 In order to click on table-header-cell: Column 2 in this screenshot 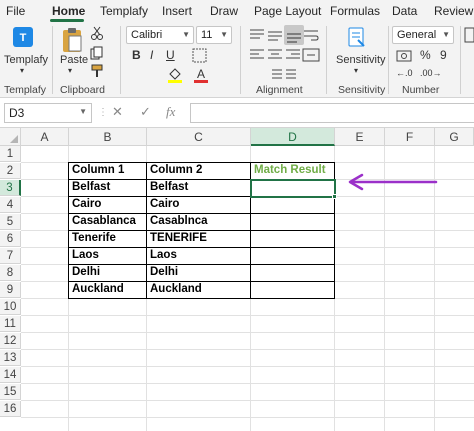, I will do `click(198, 170)`.